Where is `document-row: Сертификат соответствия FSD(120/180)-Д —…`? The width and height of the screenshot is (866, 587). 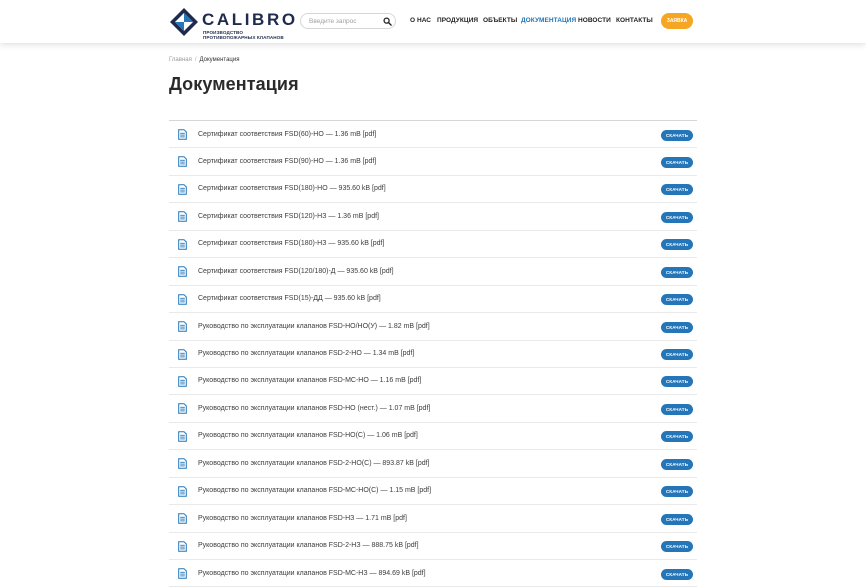
document-row: Сертификат соответствия FSD(120/180)-Д —… is located at coordinates (433, 272).